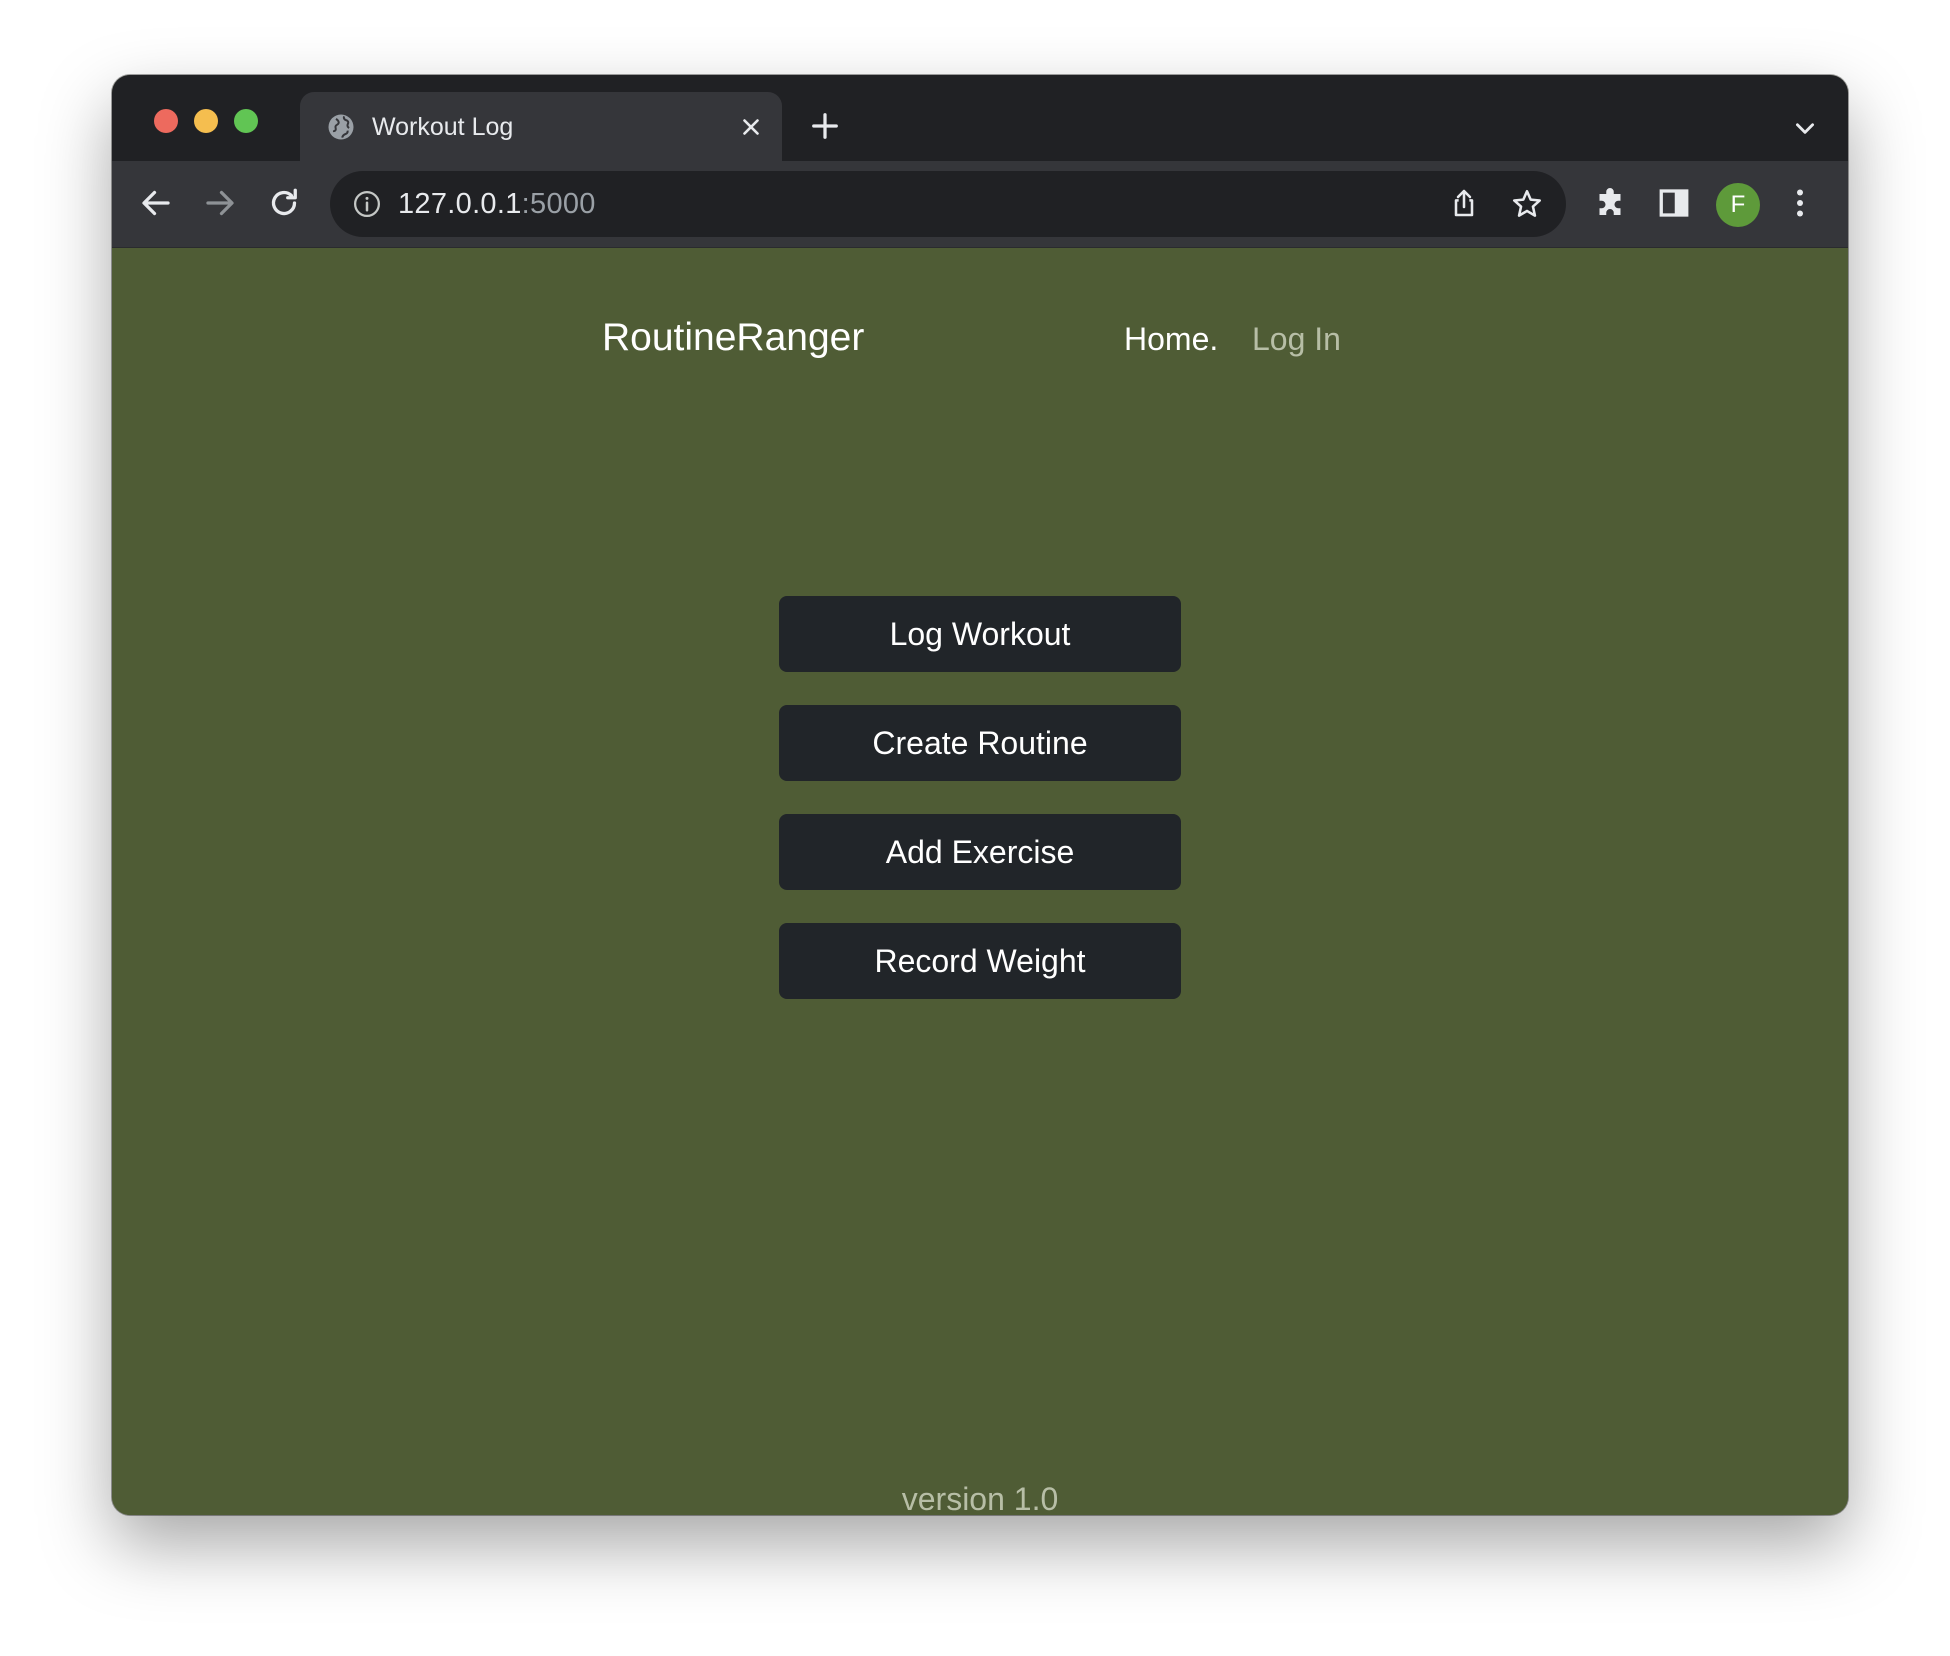 The height and width of the screenshot is (1656, 1950). What do you see at coordinates (166, 121) in the screenshot?
I see `close-window-button` at bounding box center [166, 121].